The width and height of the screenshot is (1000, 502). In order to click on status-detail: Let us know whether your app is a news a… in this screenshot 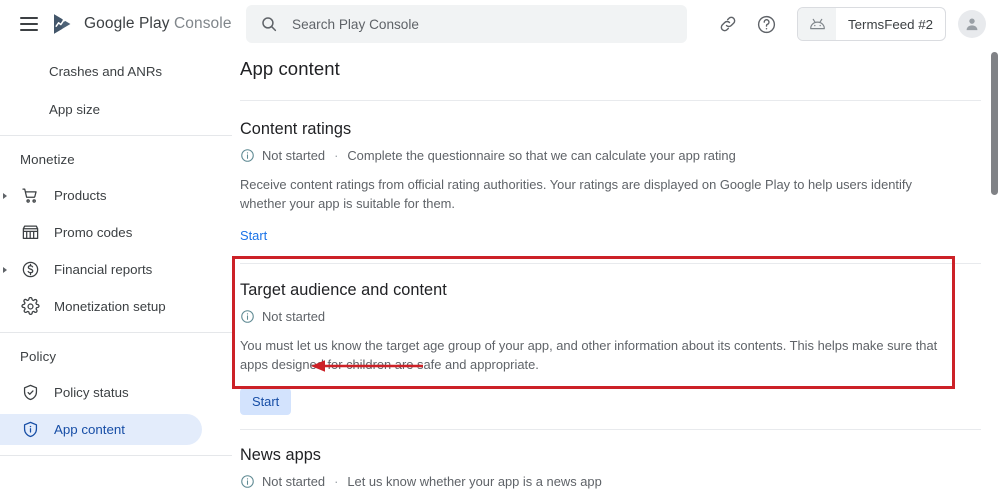, I will do `click(474, 481)`.